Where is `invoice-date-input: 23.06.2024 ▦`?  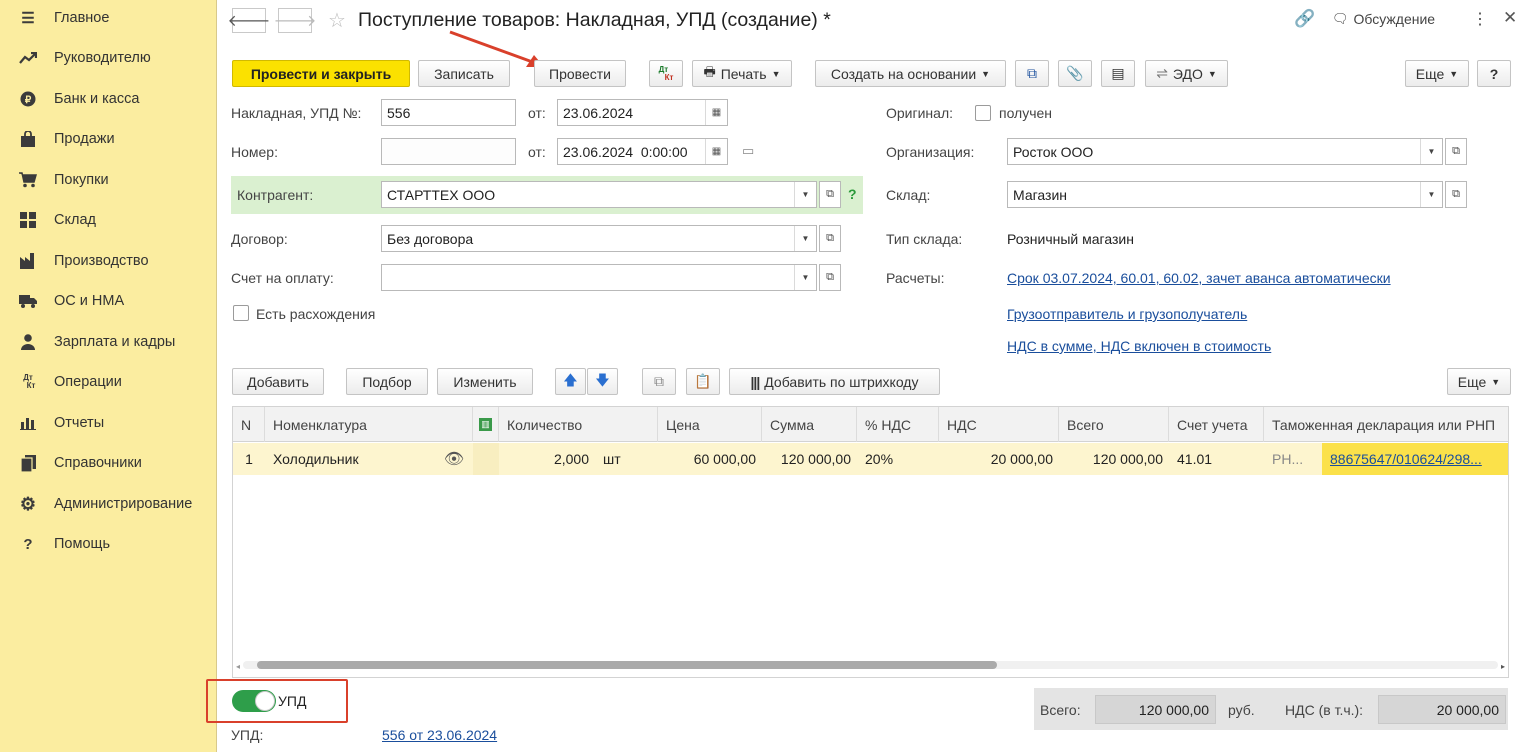
invoice-date-input: 23.06.2024 ▦ is located at coordinates (642, 112).